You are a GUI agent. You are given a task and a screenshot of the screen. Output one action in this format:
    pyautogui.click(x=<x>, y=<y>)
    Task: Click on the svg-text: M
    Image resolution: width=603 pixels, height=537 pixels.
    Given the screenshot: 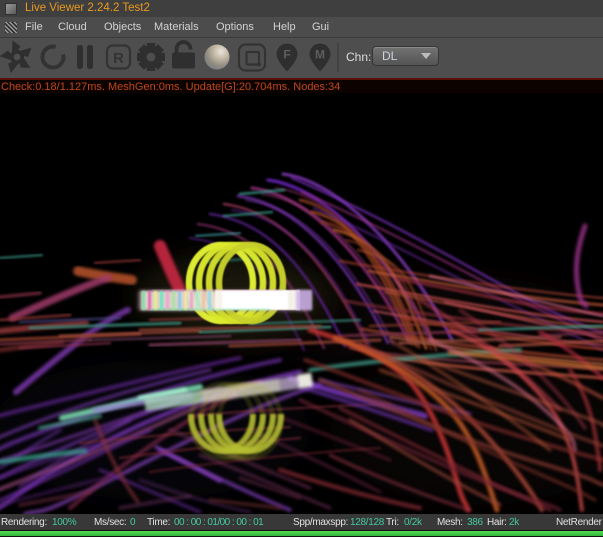 What is the action you would take?
    pyautogui.click(x=320, y=55)
    